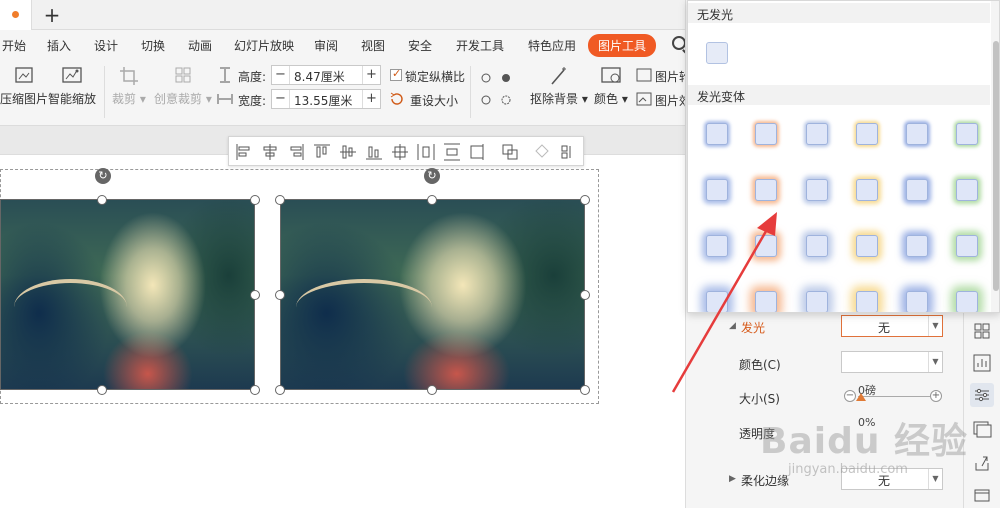 The width and height of the screenshot is (1000, 508). I want to click on property-settings-icon, so click(982, 395).